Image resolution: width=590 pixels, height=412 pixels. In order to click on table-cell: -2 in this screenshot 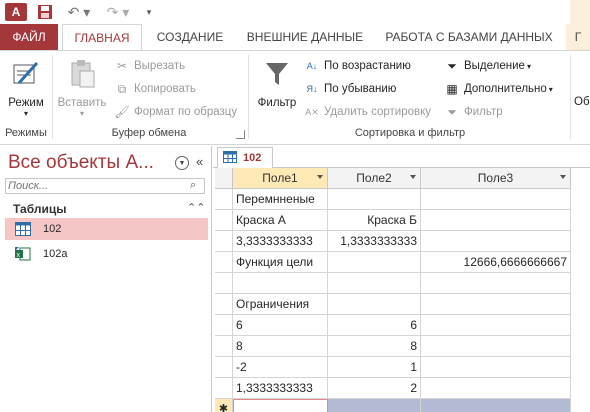, I will do `click(280, 367)`.